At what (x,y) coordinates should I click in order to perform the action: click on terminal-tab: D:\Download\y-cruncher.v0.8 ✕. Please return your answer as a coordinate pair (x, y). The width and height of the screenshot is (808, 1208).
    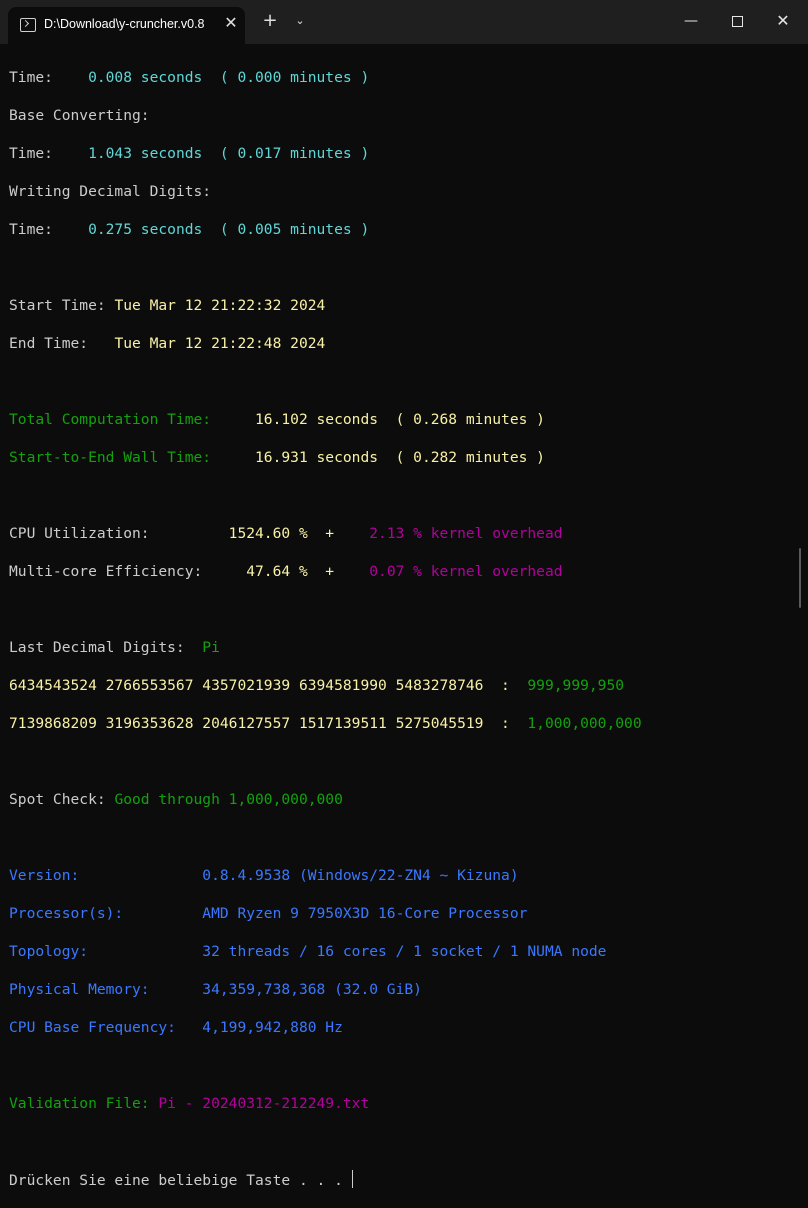
    Looking at the image, I should click on (126, 25).